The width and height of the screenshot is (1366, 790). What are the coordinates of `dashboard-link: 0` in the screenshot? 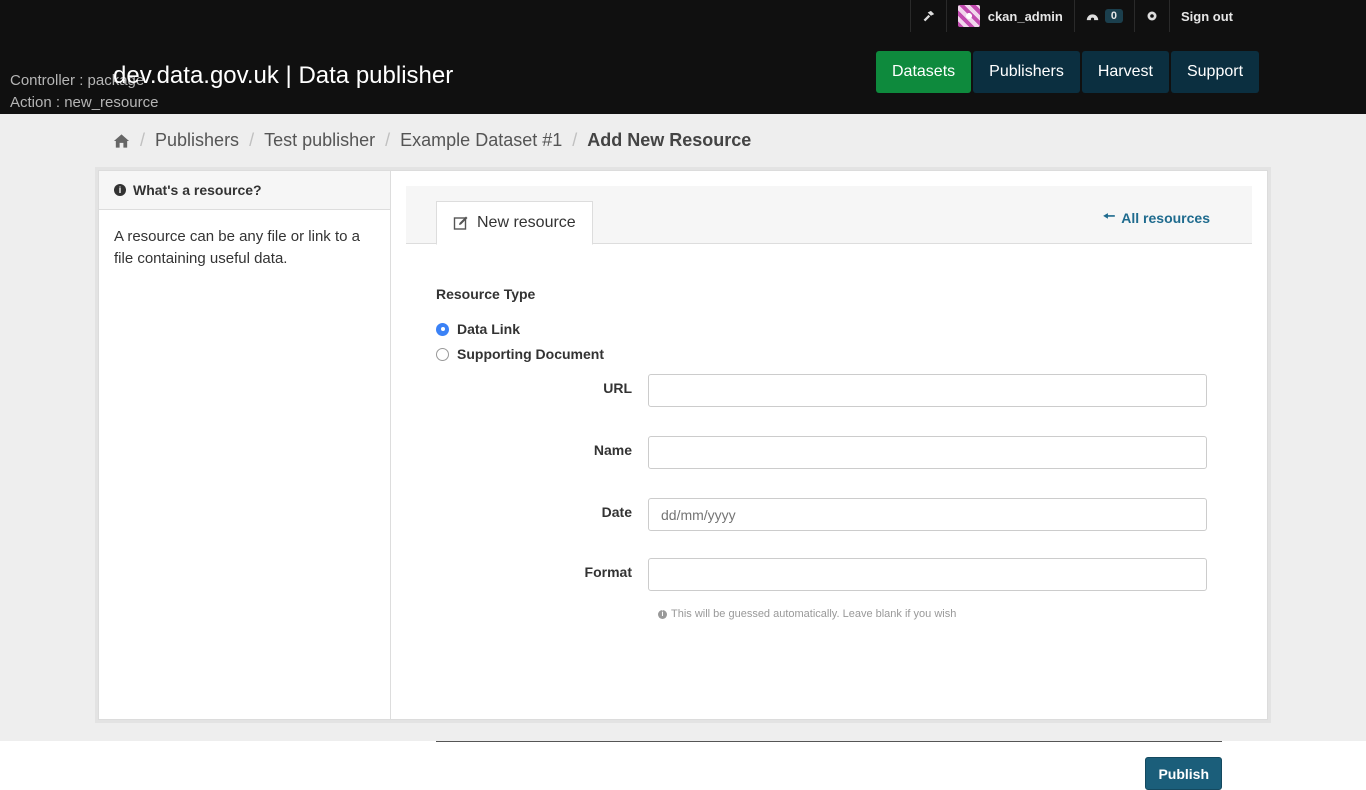 It's located at (1103, 16).